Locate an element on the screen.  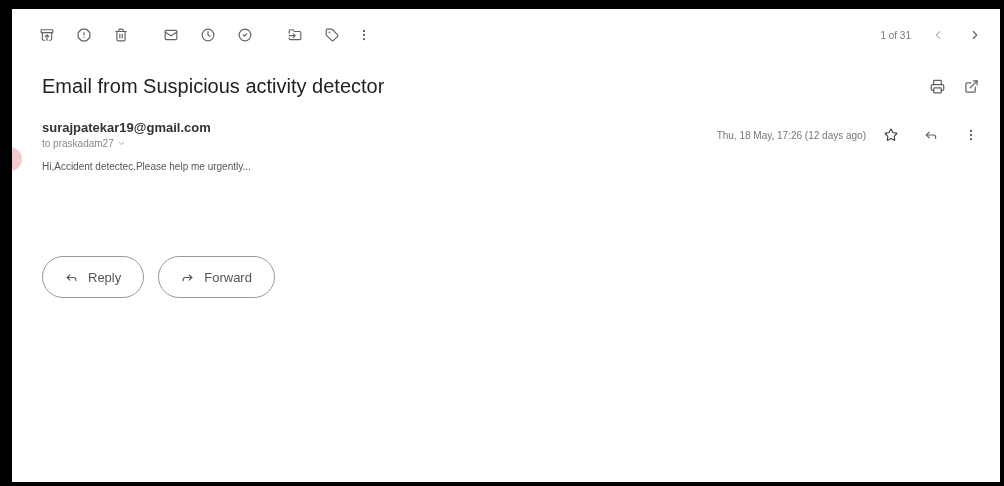
message-date: Thu, 18 May, 17:26 (12 days ago) is located at coordinates (791, 135).